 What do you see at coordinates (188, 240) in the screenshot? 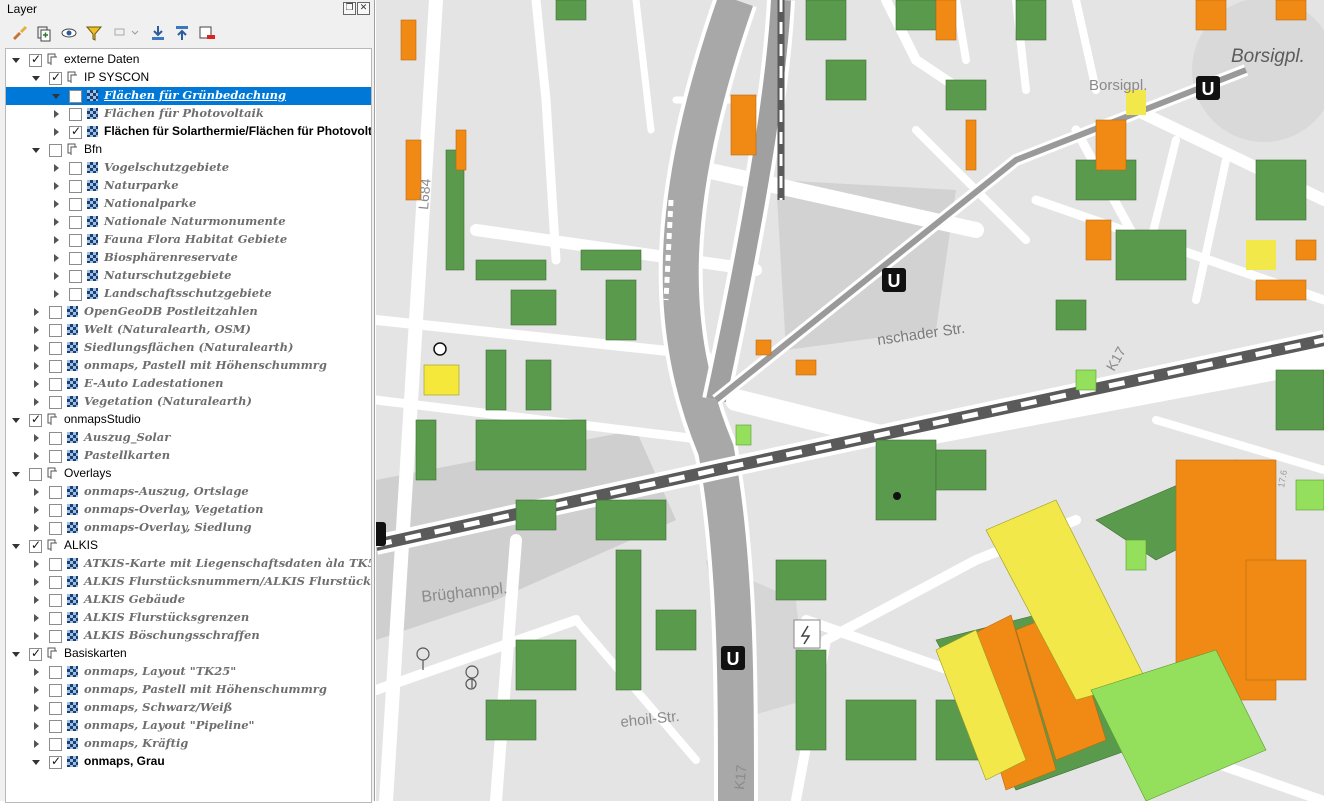
I see `layer-row: Fauna Flora Habitat Gebiete` at bounding box center [188, 240].